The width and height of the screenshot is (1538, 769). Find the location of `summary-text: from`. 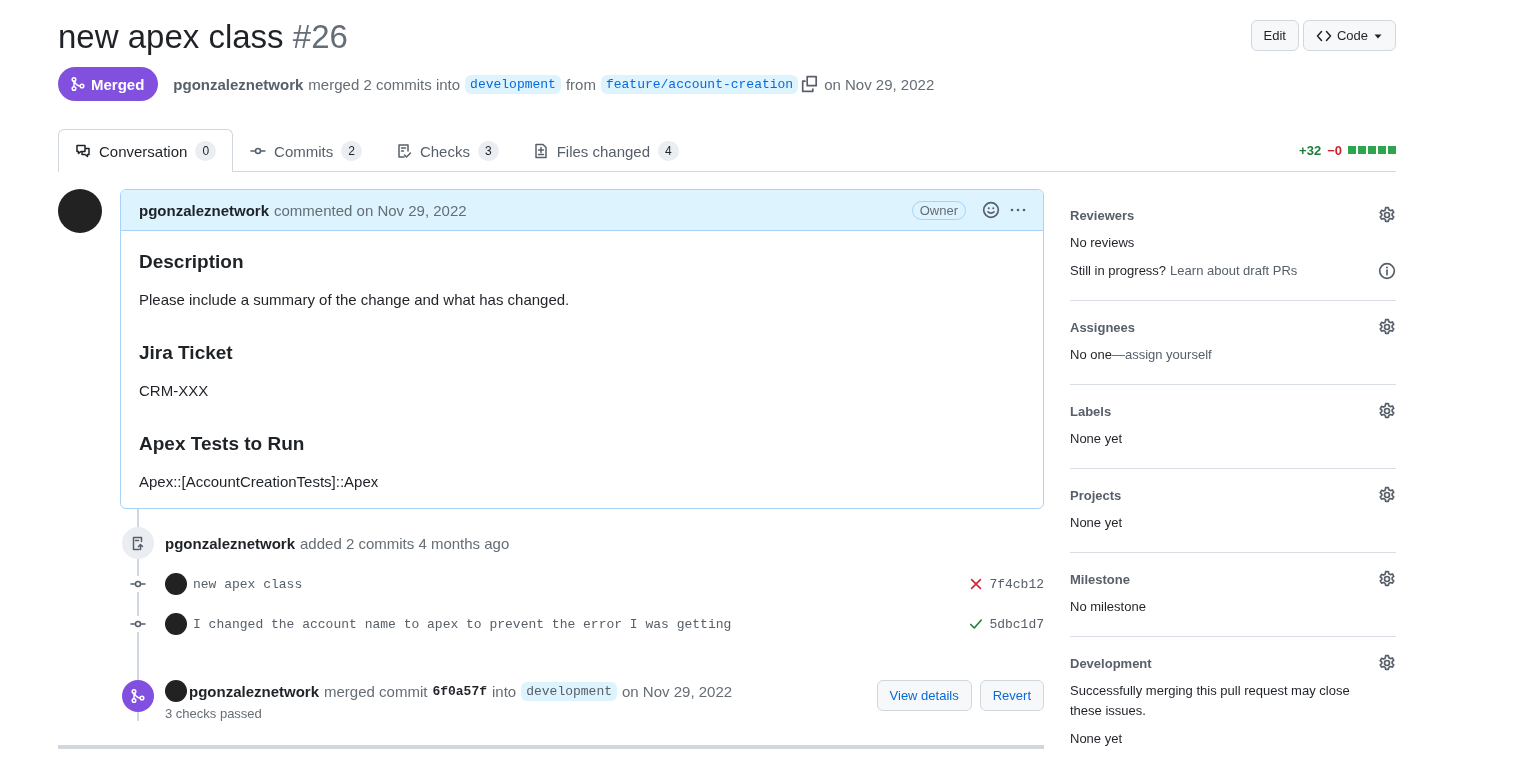

summary-text: from is located at coordinates (580, 84).